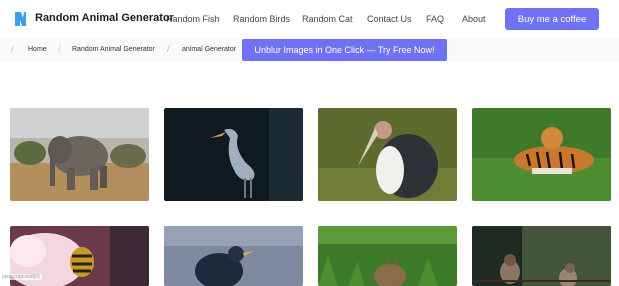  I want to click on logo-icon, so click(20, 19).